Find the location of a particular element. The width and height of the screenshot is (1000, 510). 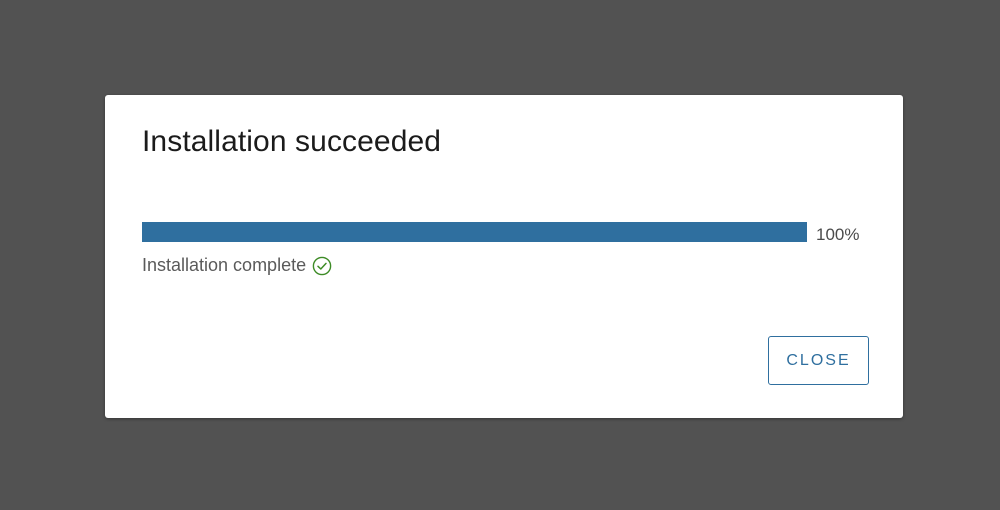

progress-bar is located at coordinates (474, 232).